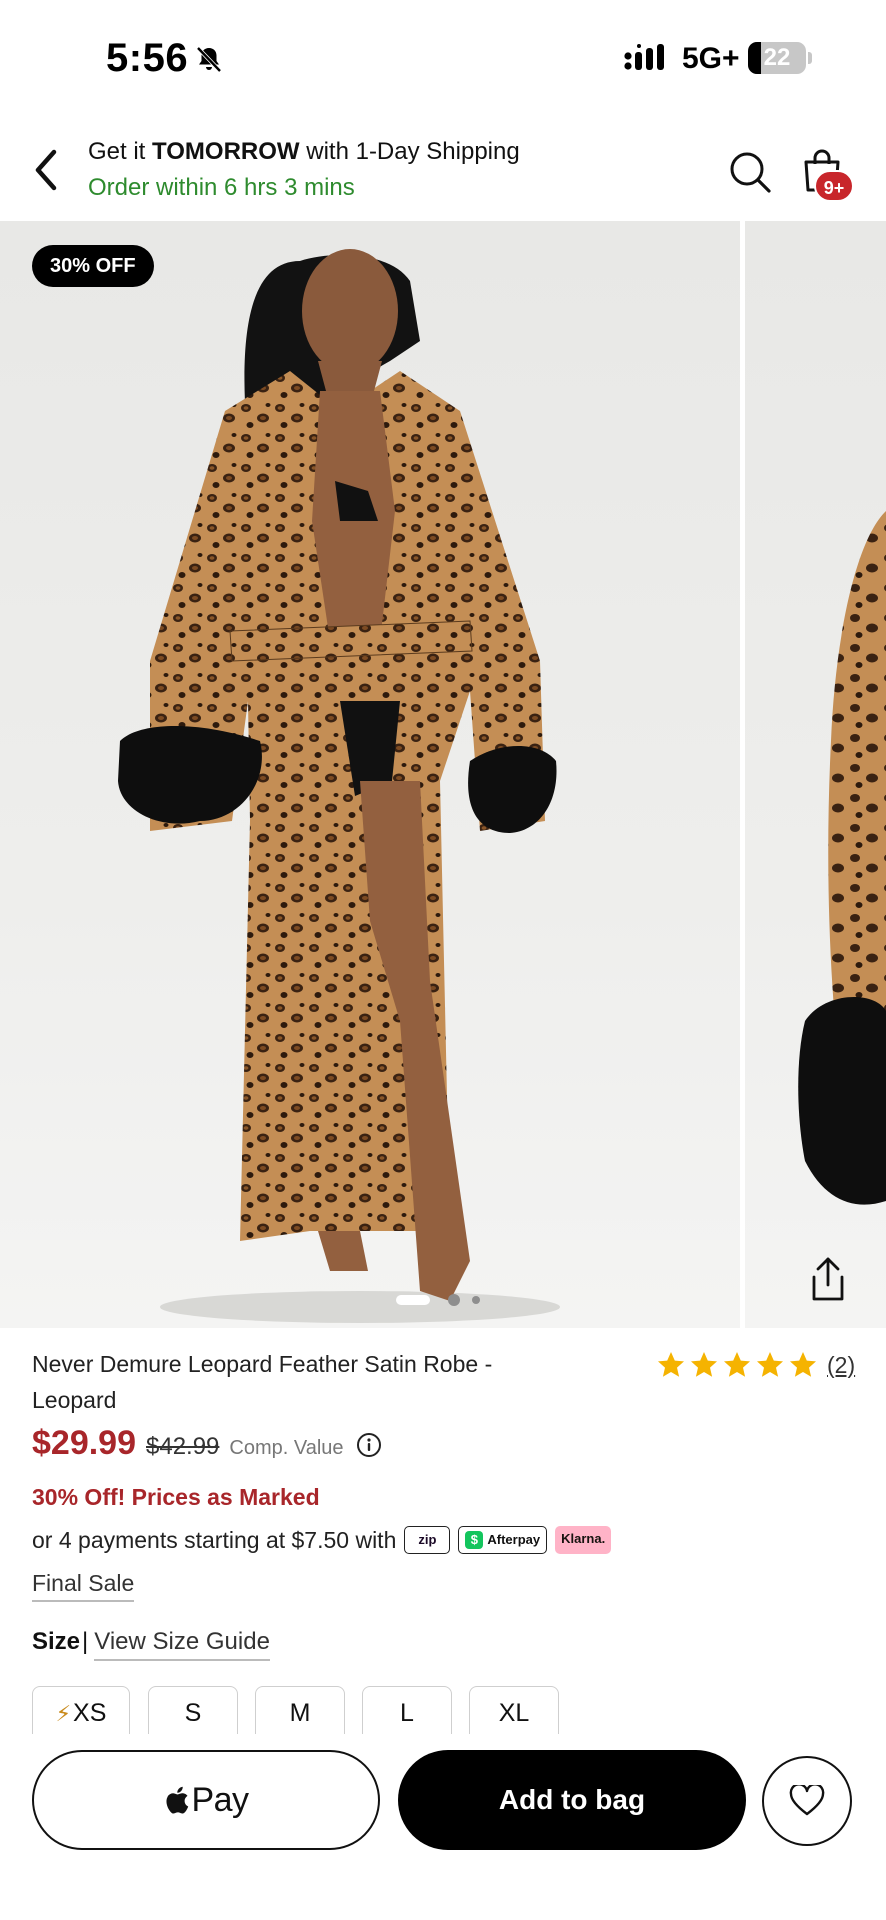 The width and height of the screenshot is (886, 1920). What do you see at coordinates (147, 58) in the screenshot?
I see `status-time: 5:56` at bounding box center [147, 58].